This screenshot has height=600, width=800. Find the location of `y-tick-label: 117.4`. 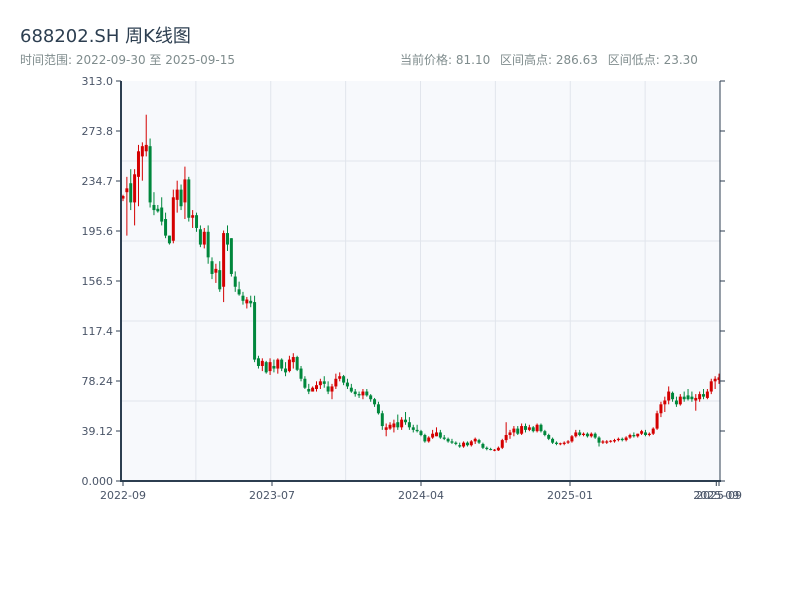

y-tick-label: 117.4 is located at coordinates (98, 331).